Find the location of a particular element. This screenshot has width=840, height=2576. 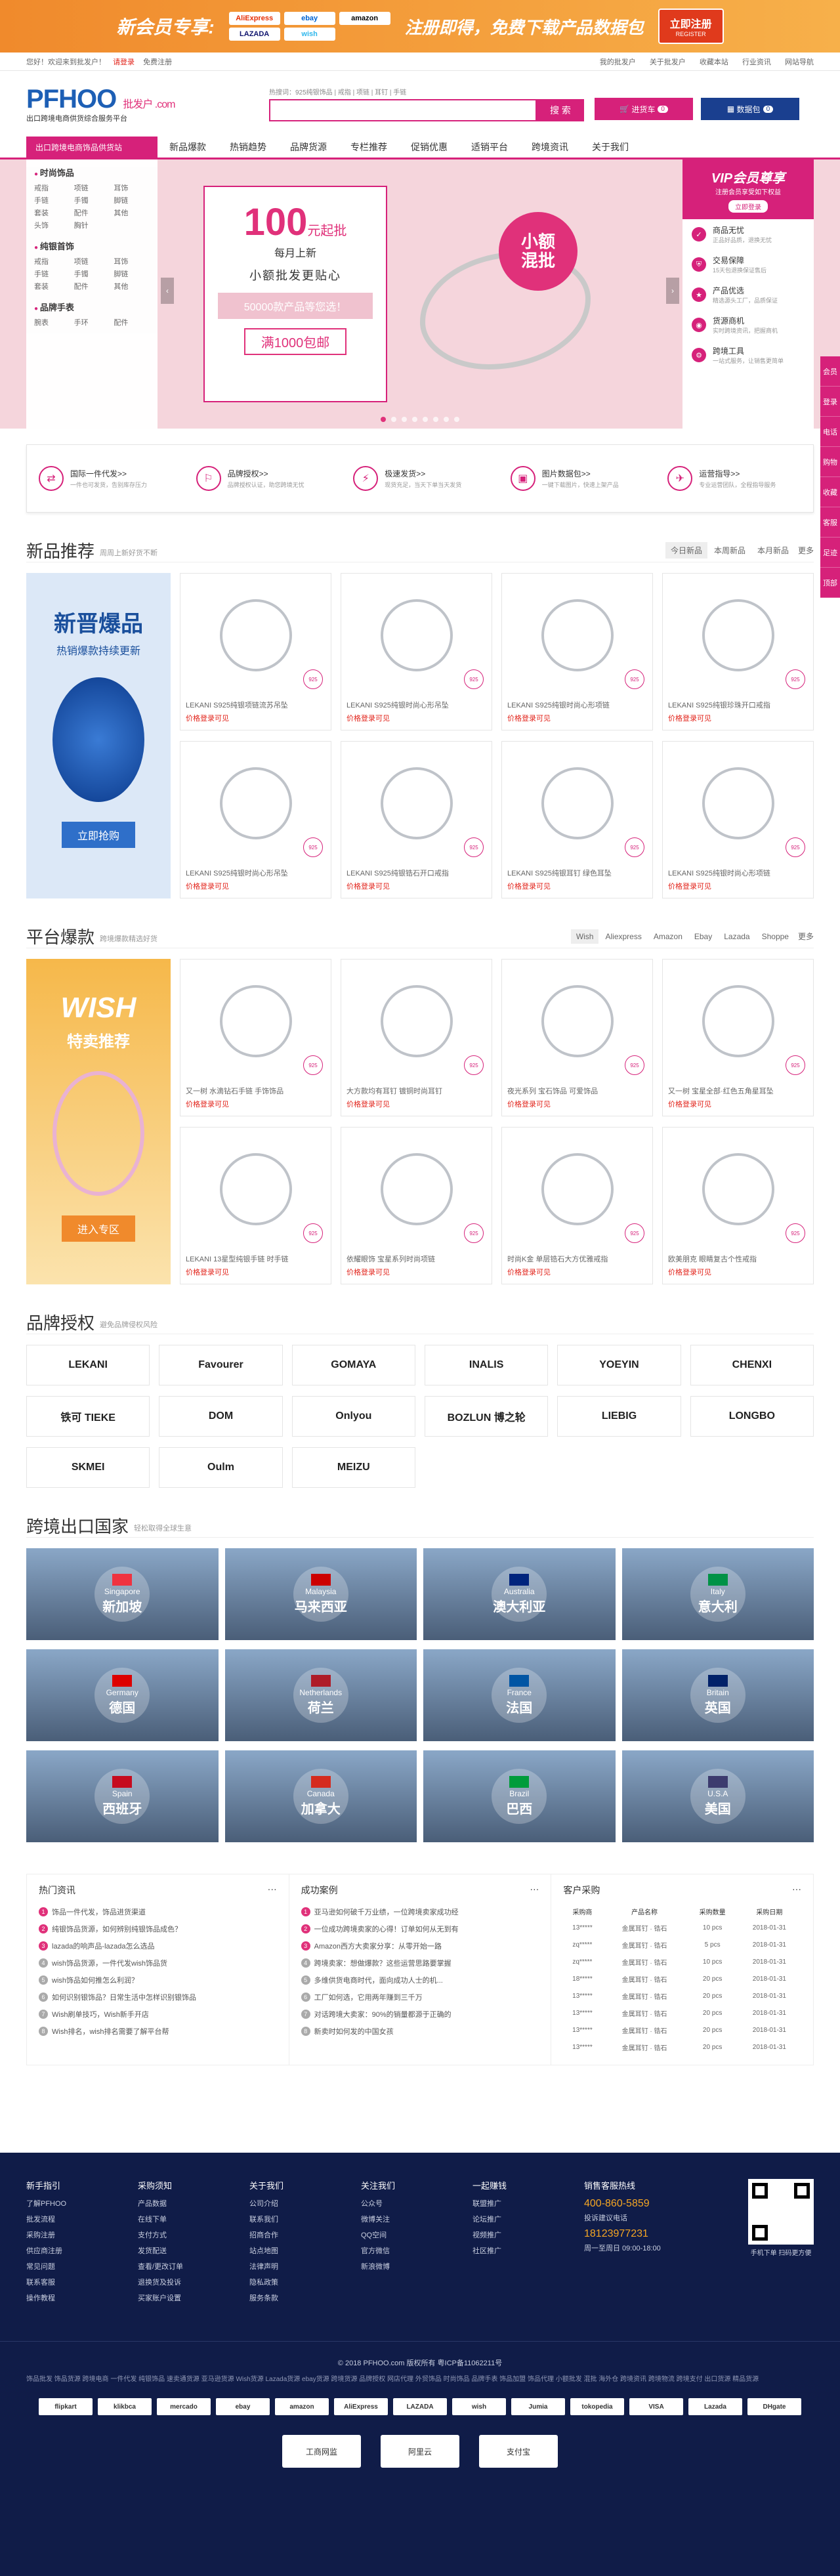

category-link: 头饰 is located at coordinates (52, 225).